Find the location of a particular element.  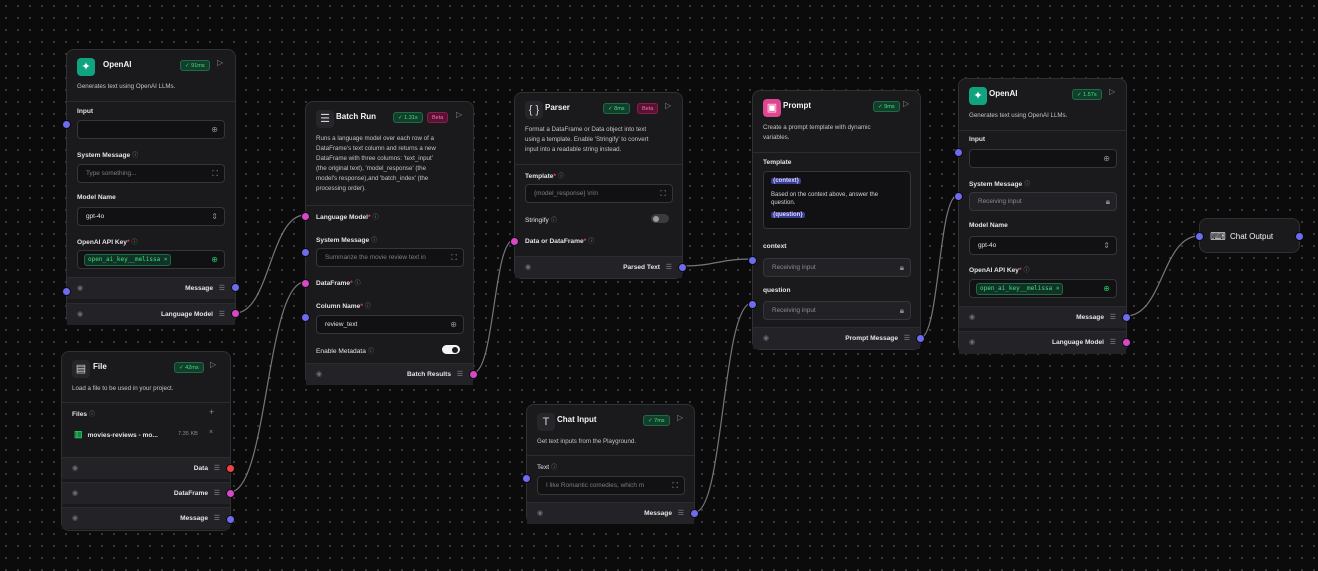

chat-output-node: ⌨ Chat Output is located at coordinates (1249, 235).